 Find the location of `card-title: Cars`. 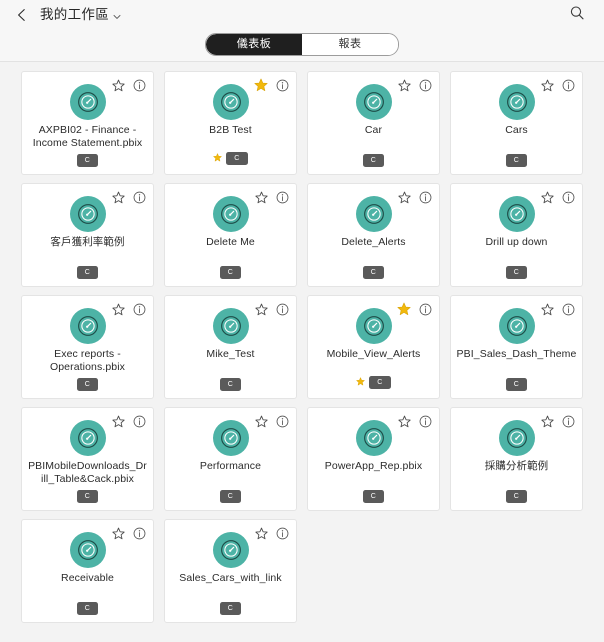

card-title: Cars is located at coordinates (516, 130).